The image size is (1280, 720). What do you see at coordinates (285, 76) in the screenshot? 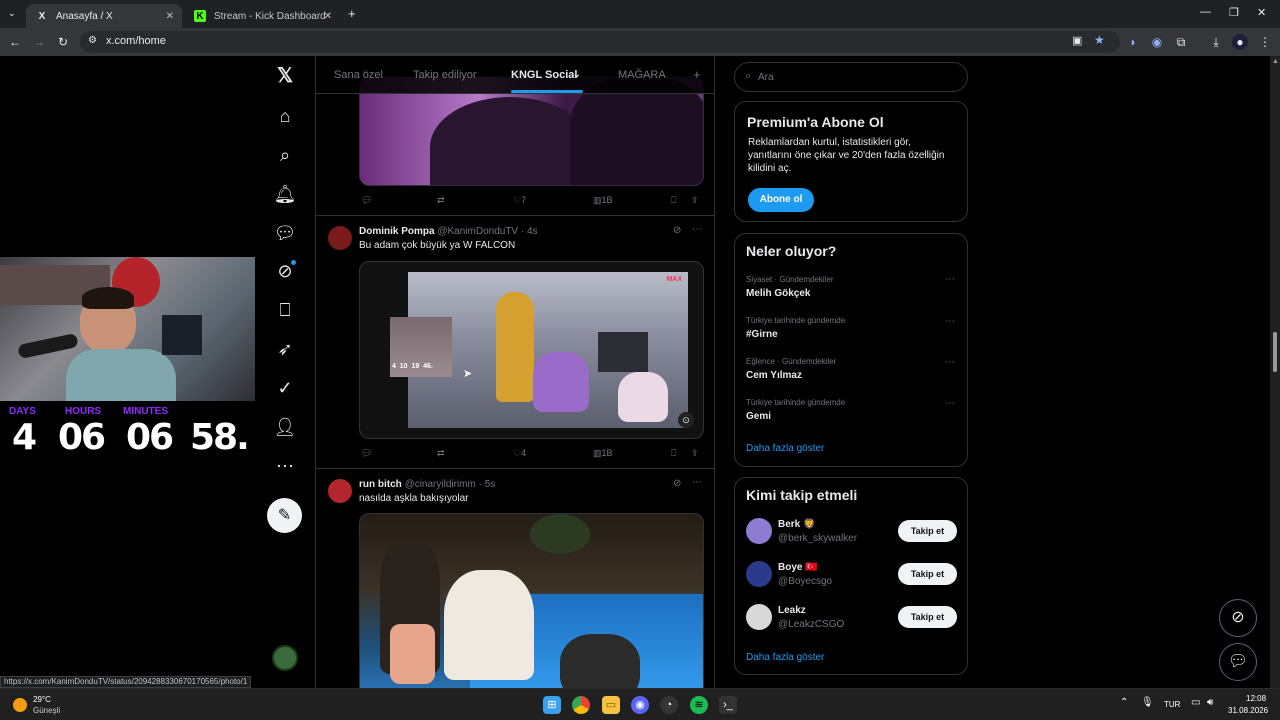
I see `x-logo-icon: 𝕏` at bounding box center [285, 76].